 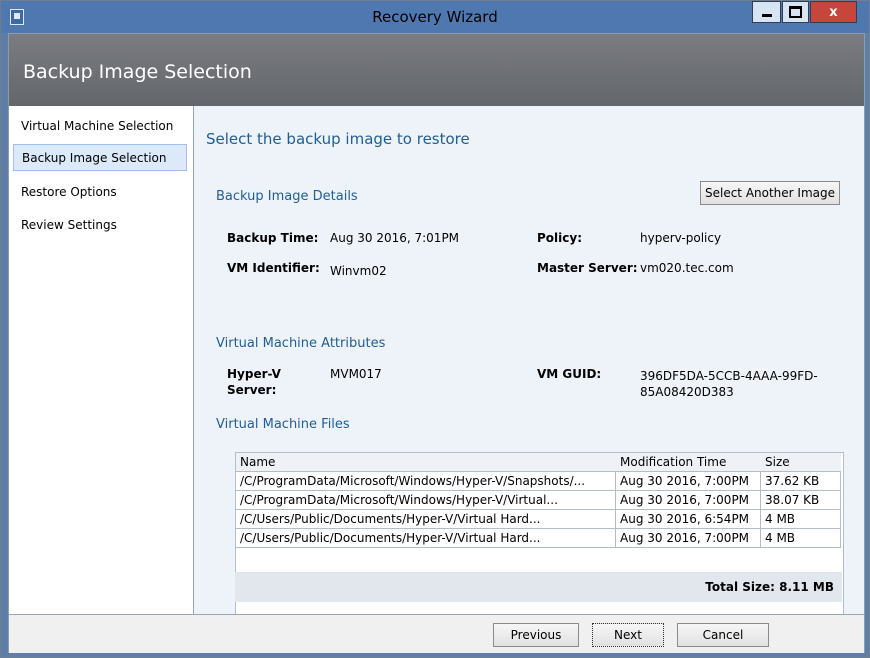 What do you see at coordinates (681, 238) in the screenshot?
I see `policy-value: hyperv-policy` at bounding box center [681, 238].